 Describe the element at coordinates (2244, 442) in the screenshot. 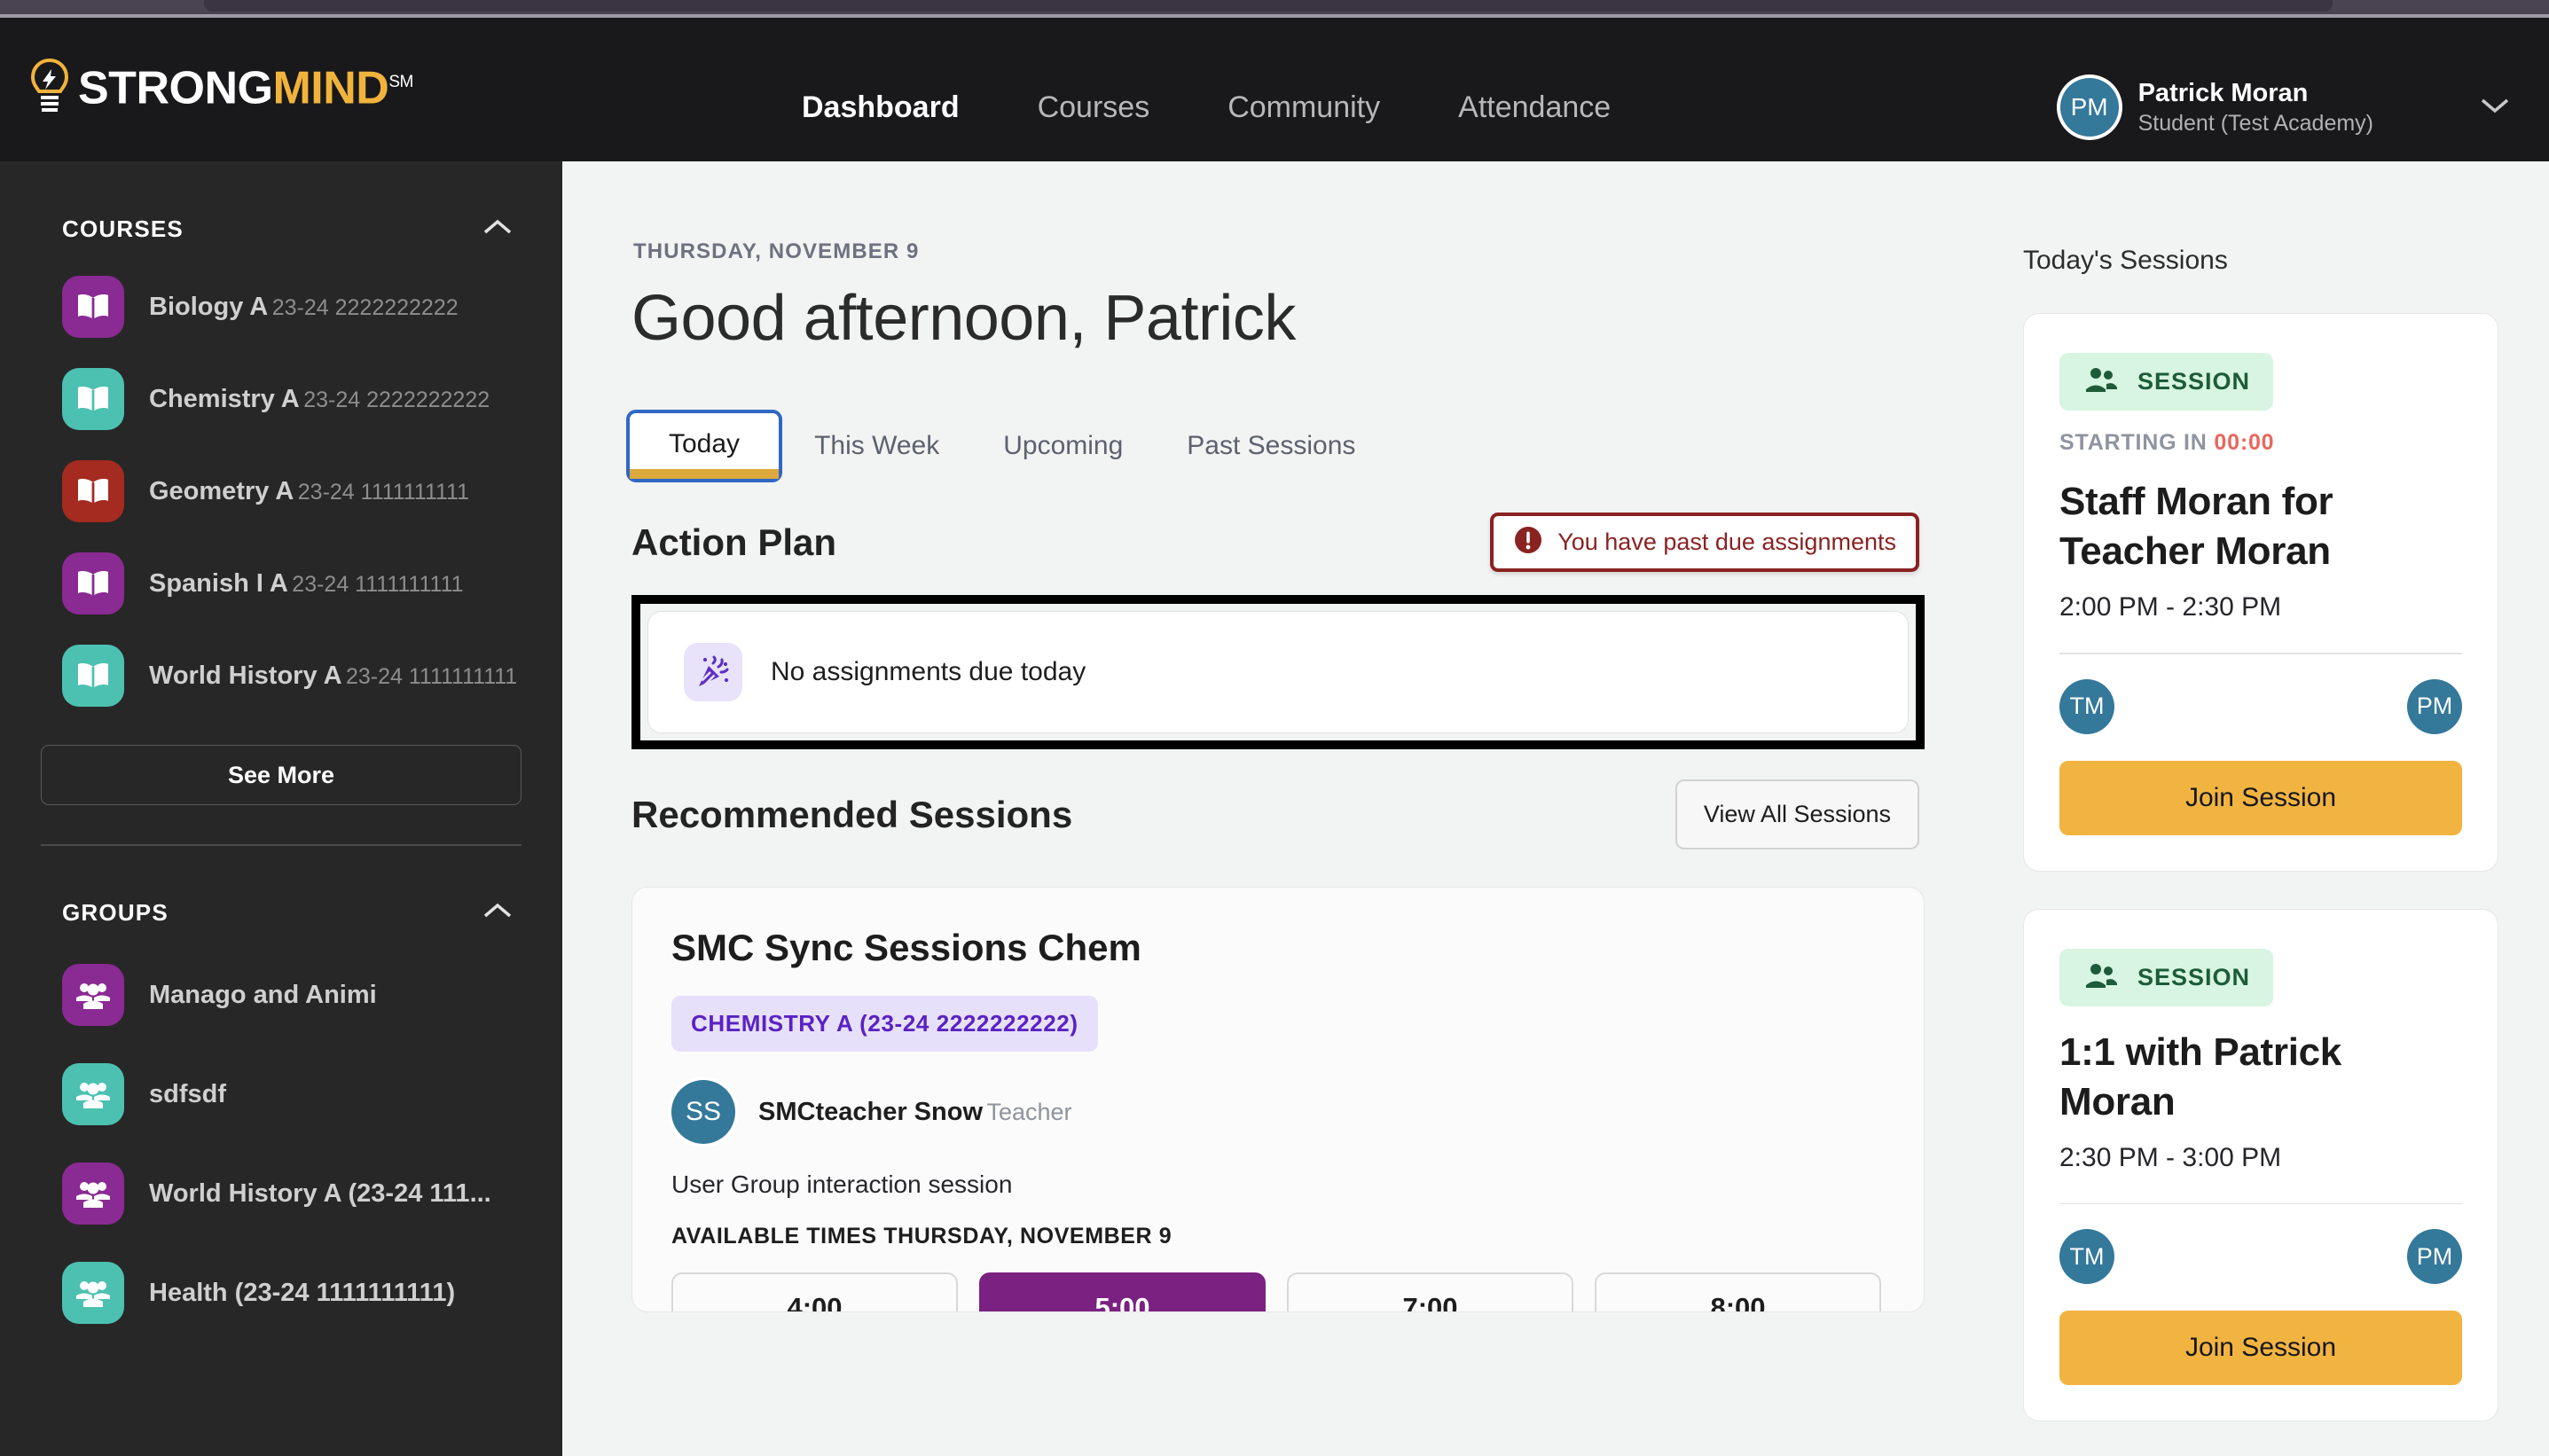

I see `countdown-value: 00:00` at that location.